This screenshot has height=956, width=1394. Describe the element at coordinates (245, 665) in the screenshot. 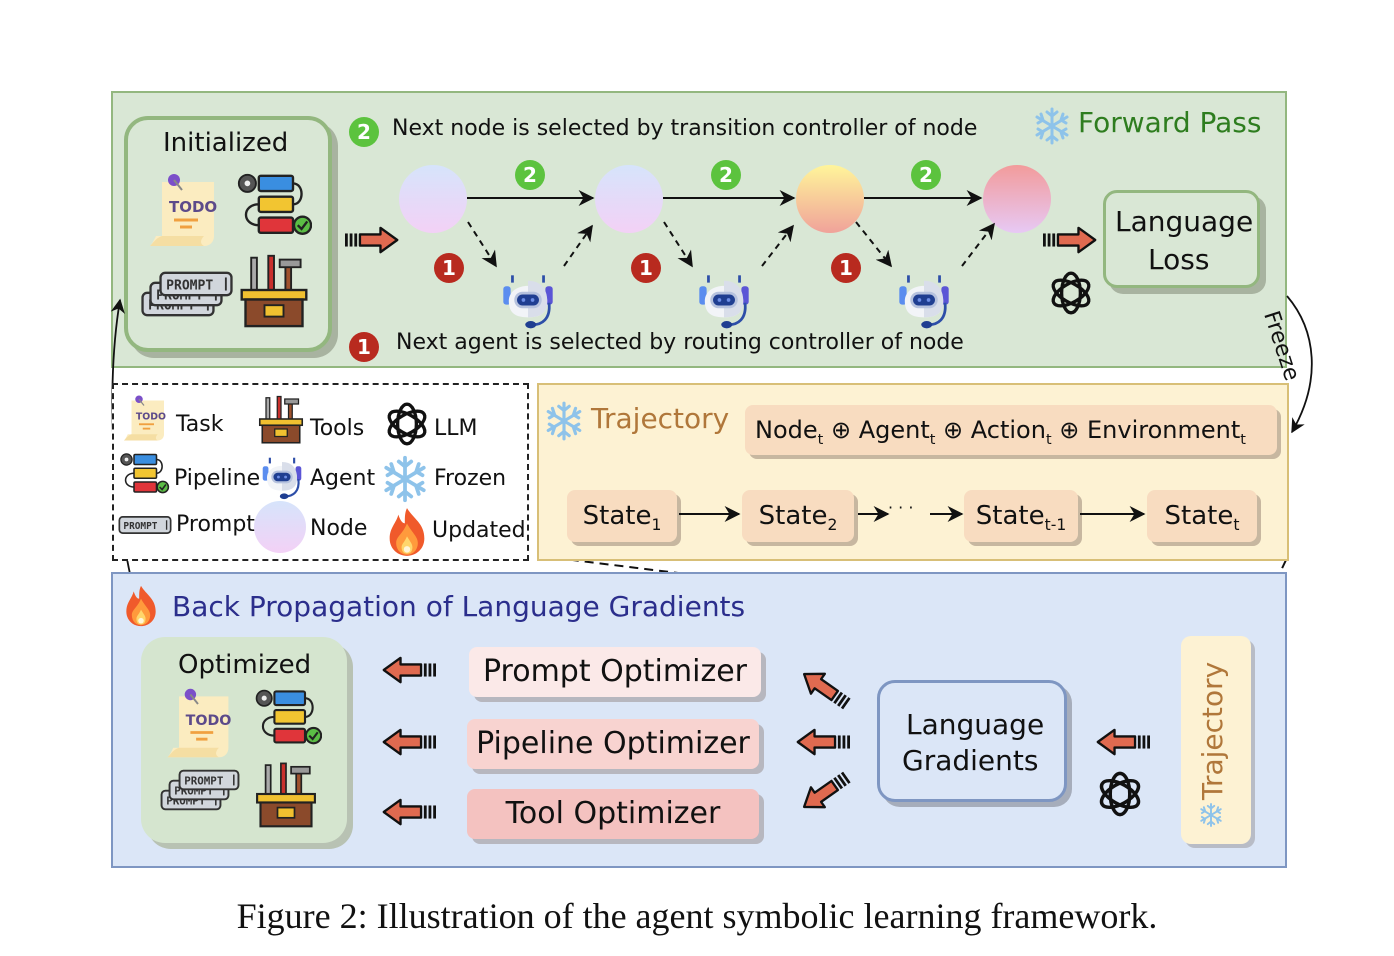

I see `optimized-label: Optimized` at that location.